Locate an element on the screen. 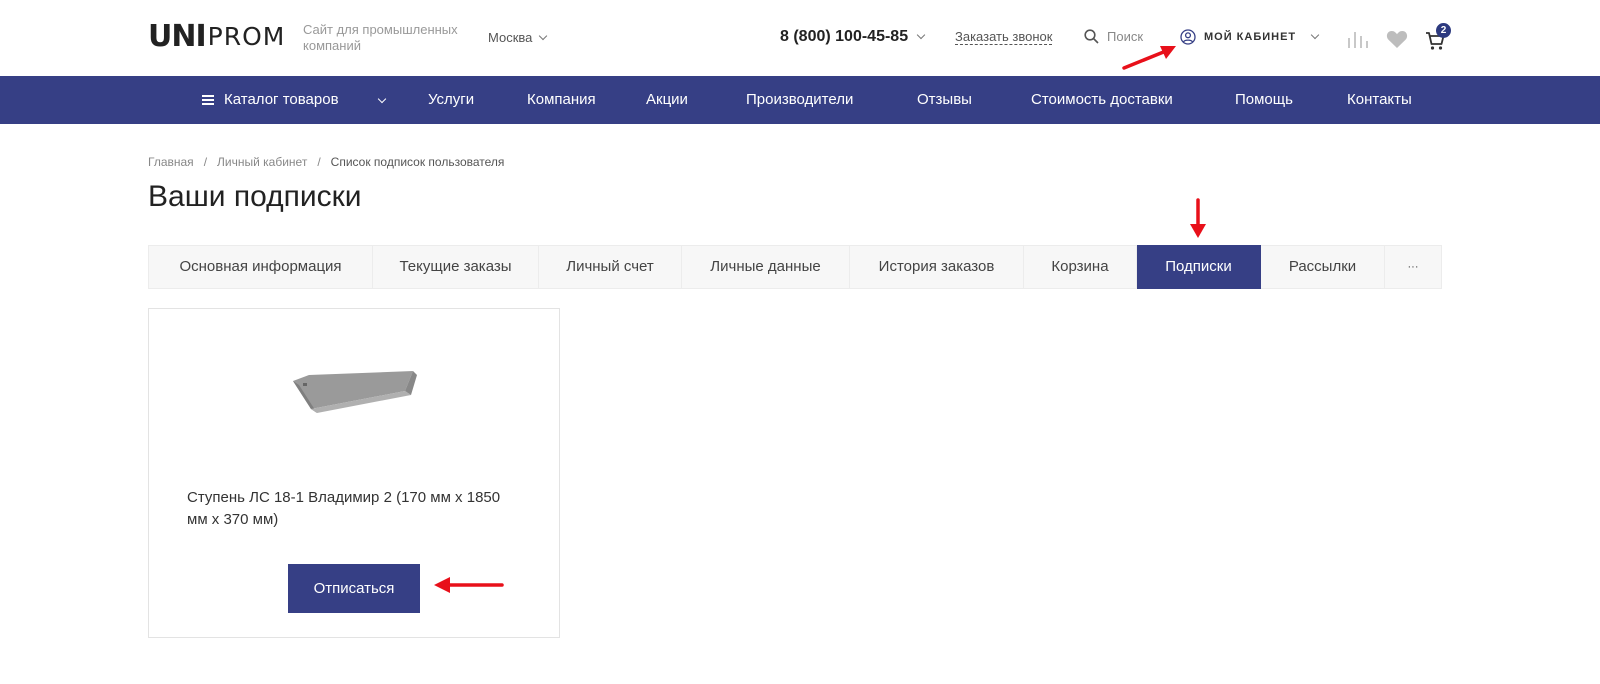 Image resolution: width=1600 pixels, height=684 pixels. my-cabinet-menu: МОЙ КАБИНЕТ is located at coordinates (1250, 37).